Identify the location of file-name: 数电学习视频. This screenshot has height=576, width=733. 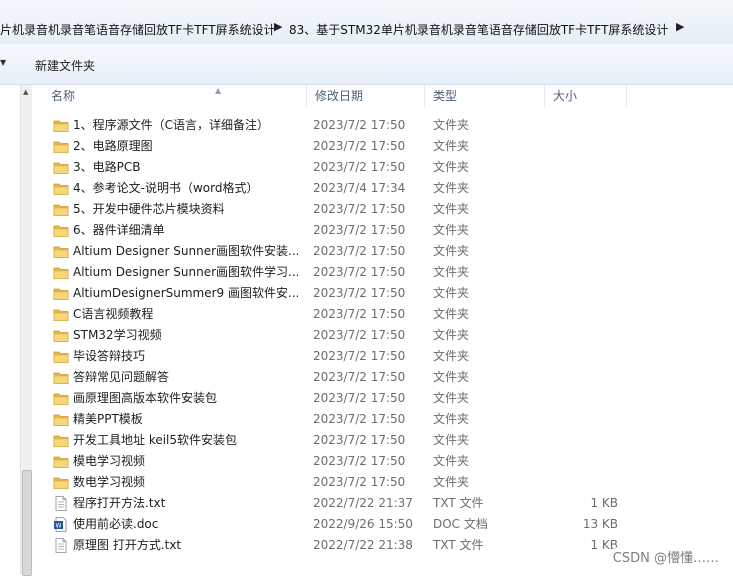
(109, 482).